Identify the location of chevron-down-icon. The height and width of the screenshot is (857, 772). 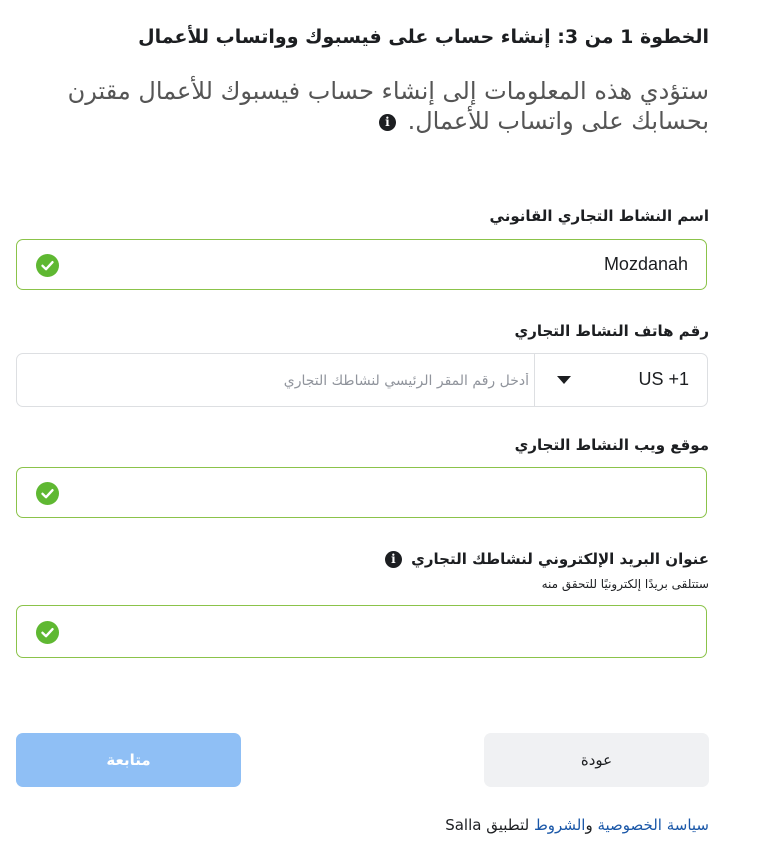
(564, 380).